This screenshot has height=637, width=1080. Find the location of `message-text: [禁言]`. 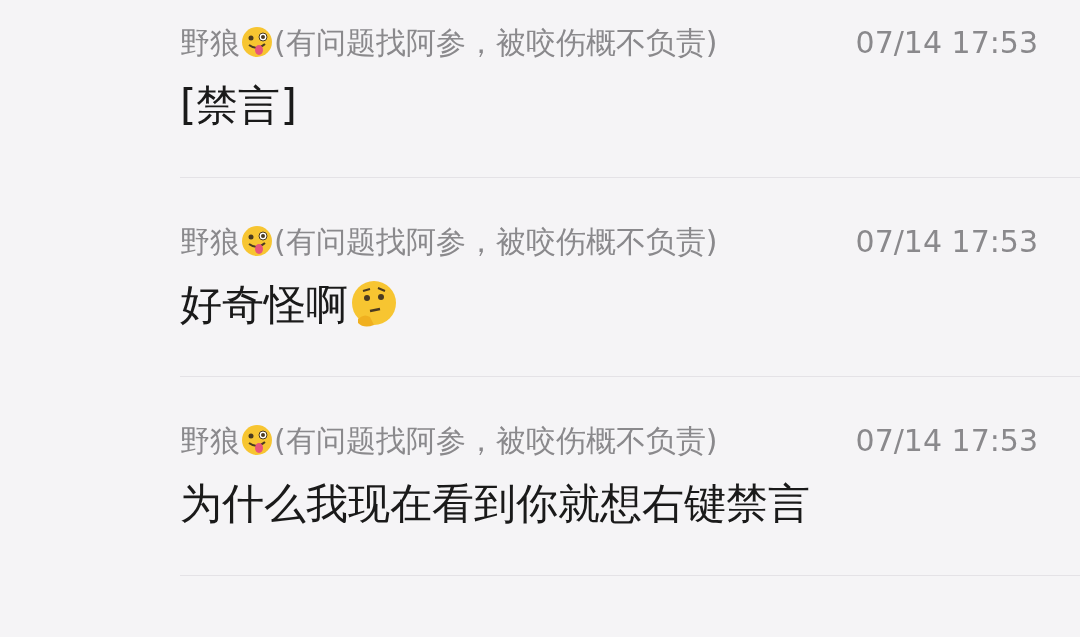

message-text: [禁言] is located at coordinates (238, 106).